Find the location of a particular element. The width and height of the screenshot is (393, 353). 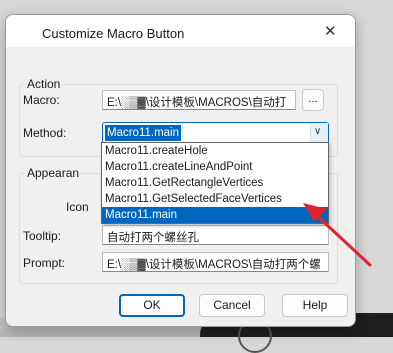

annotation-arrow-head is located at coordinates (315, 212).